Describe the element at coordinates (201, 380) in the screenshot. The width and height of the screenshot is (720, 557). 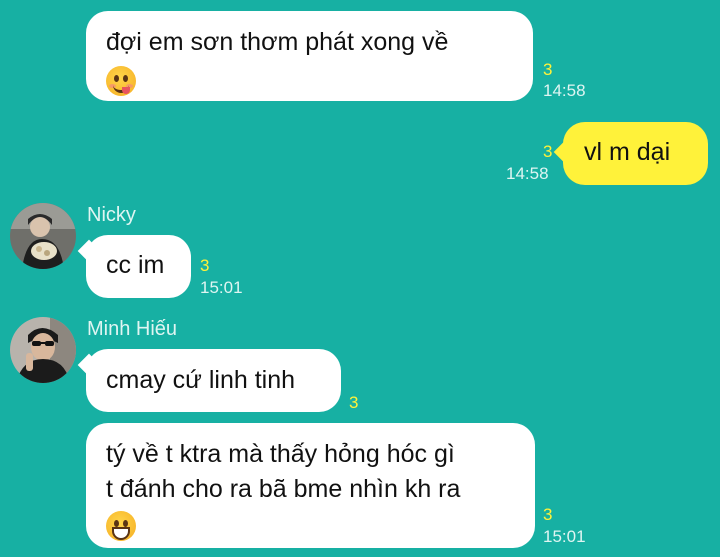
I see `message-text: cmay cứ linh tinh` at that location.